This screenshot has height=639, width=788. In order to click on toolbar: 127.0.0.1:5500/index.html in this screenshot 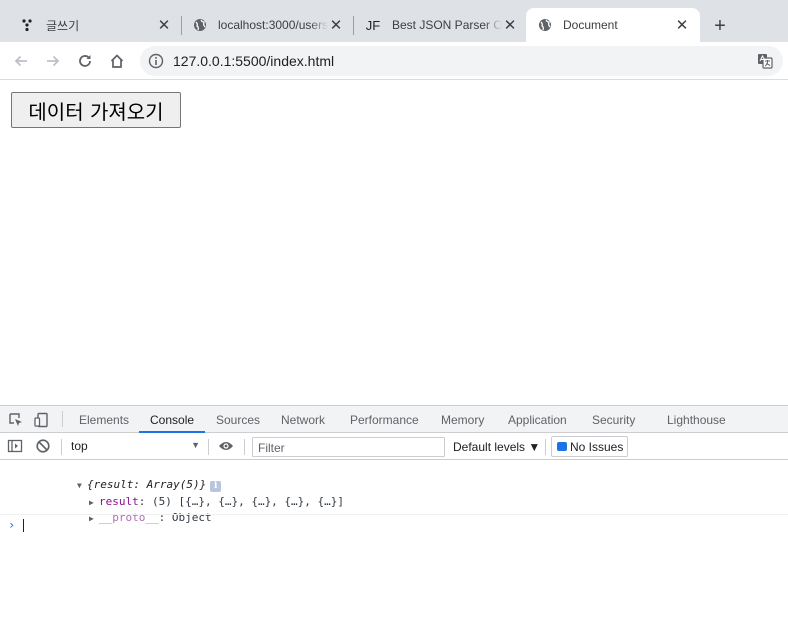, I will do `click(394, 61)`.